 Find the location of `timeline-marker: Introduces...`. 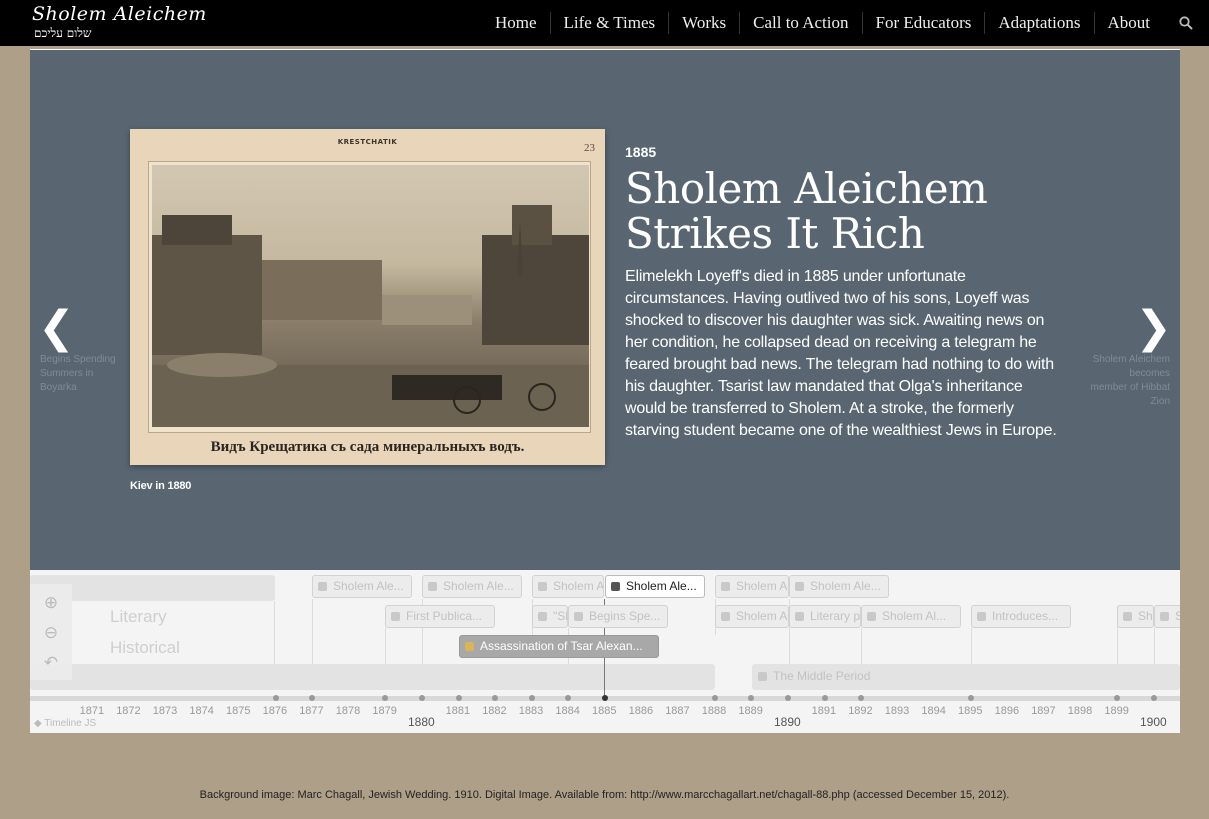

timeline-marker: Introduces... is located at coordinates (1021, 616).